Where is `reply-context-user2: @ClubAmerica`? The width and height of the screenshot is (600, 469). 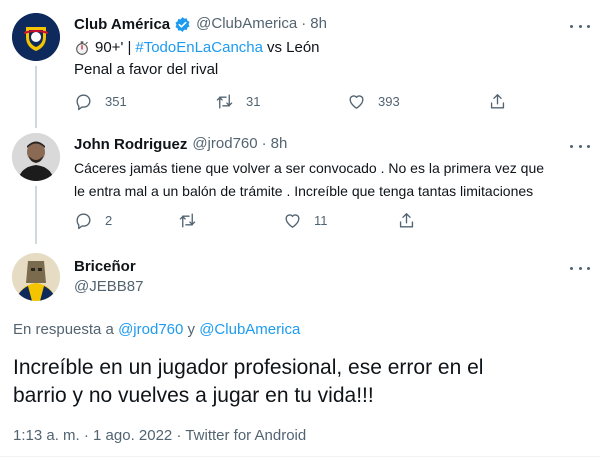 reply-context-user2: @ClubAmerica is located at coordinates (249, 329).